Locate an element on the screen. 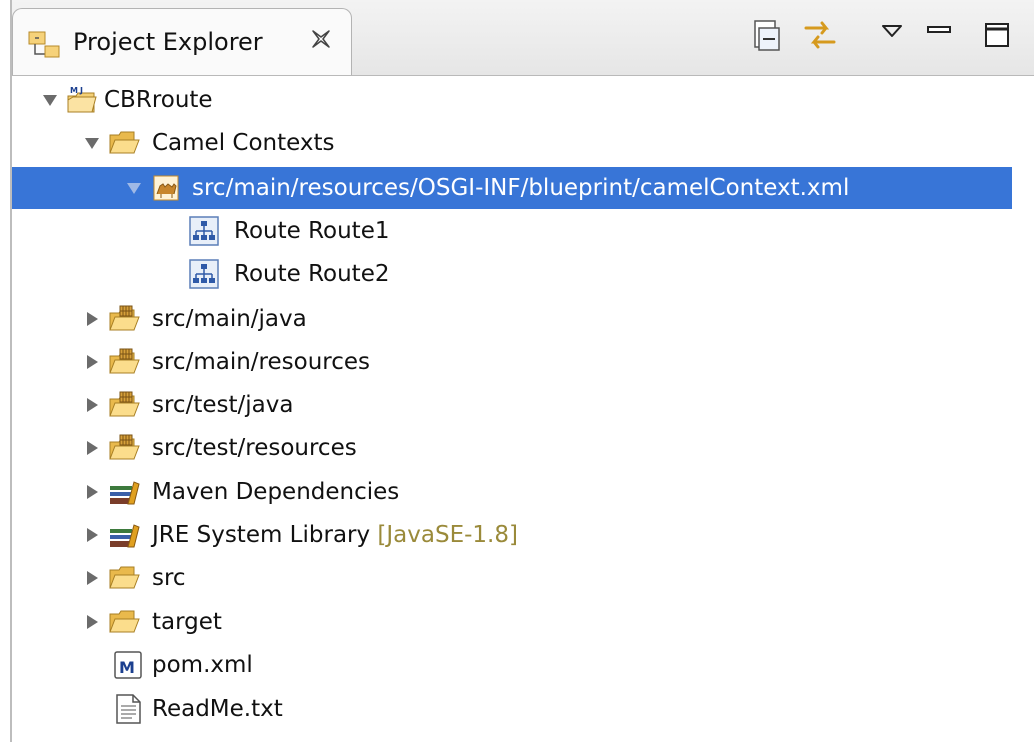 The height and width of the screenshot is (742, 1034). library-name: JRE System Library is located at coordinates (261, 535).